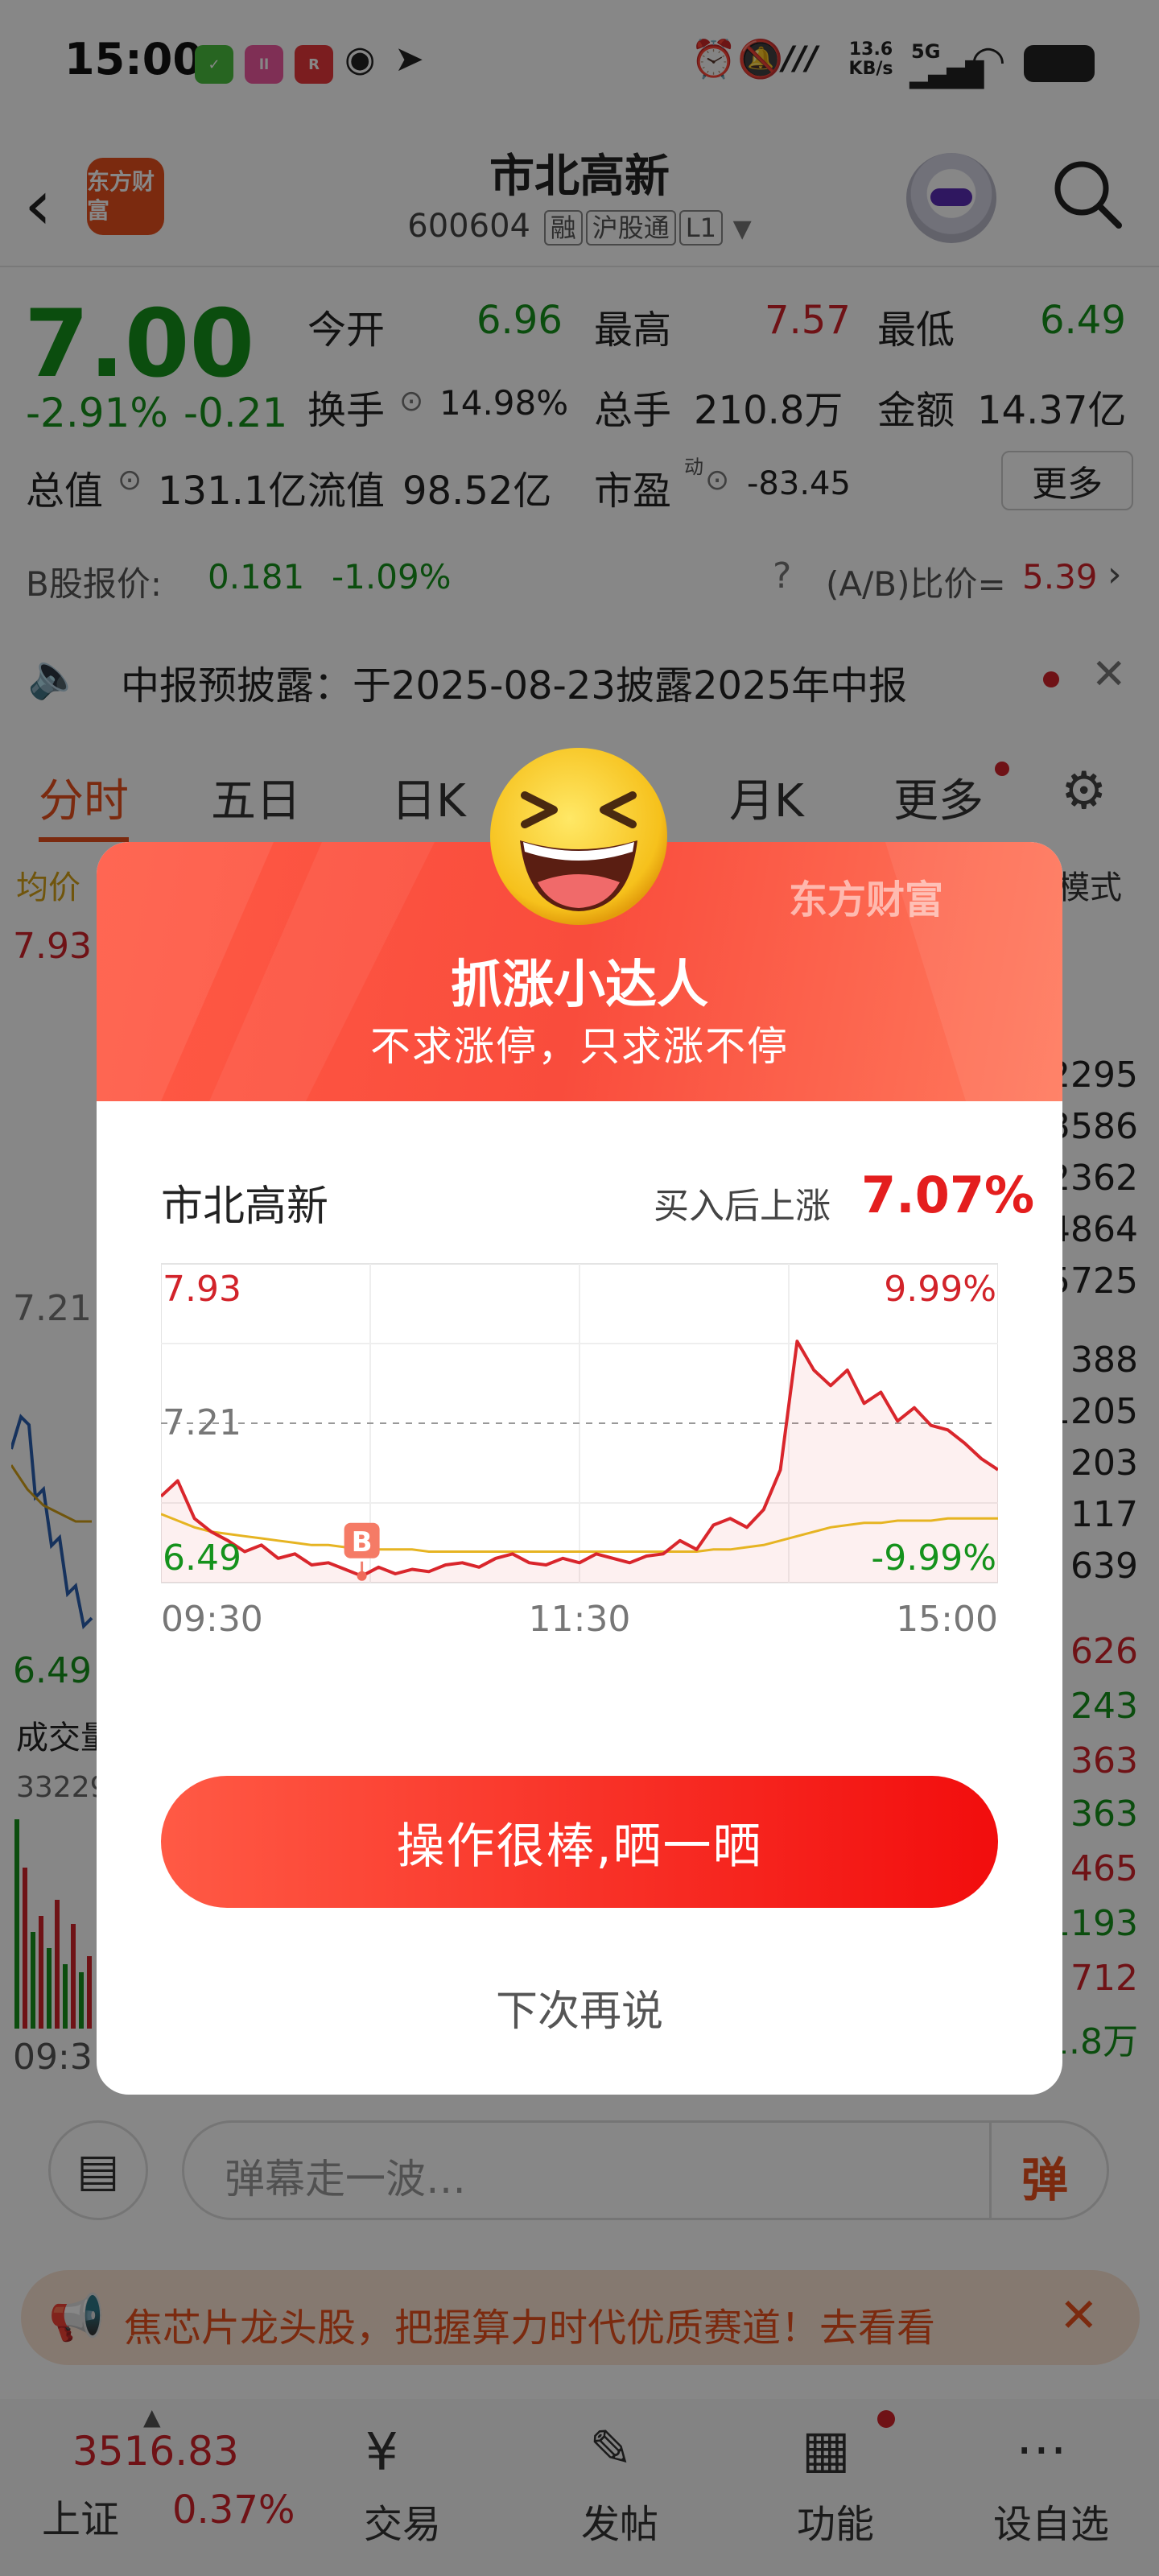  What do you see at coordinates (212, 1619) in the screenshot?
I see `x-tick: 09:30` at bounding box center [212, 1619].